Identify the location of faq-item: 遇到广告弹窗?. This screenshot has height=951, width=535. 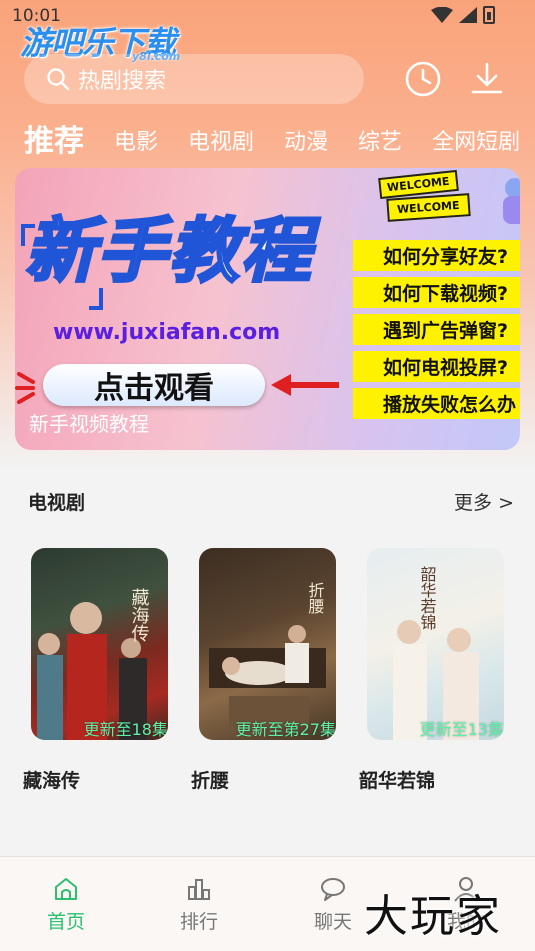
(436, 329).